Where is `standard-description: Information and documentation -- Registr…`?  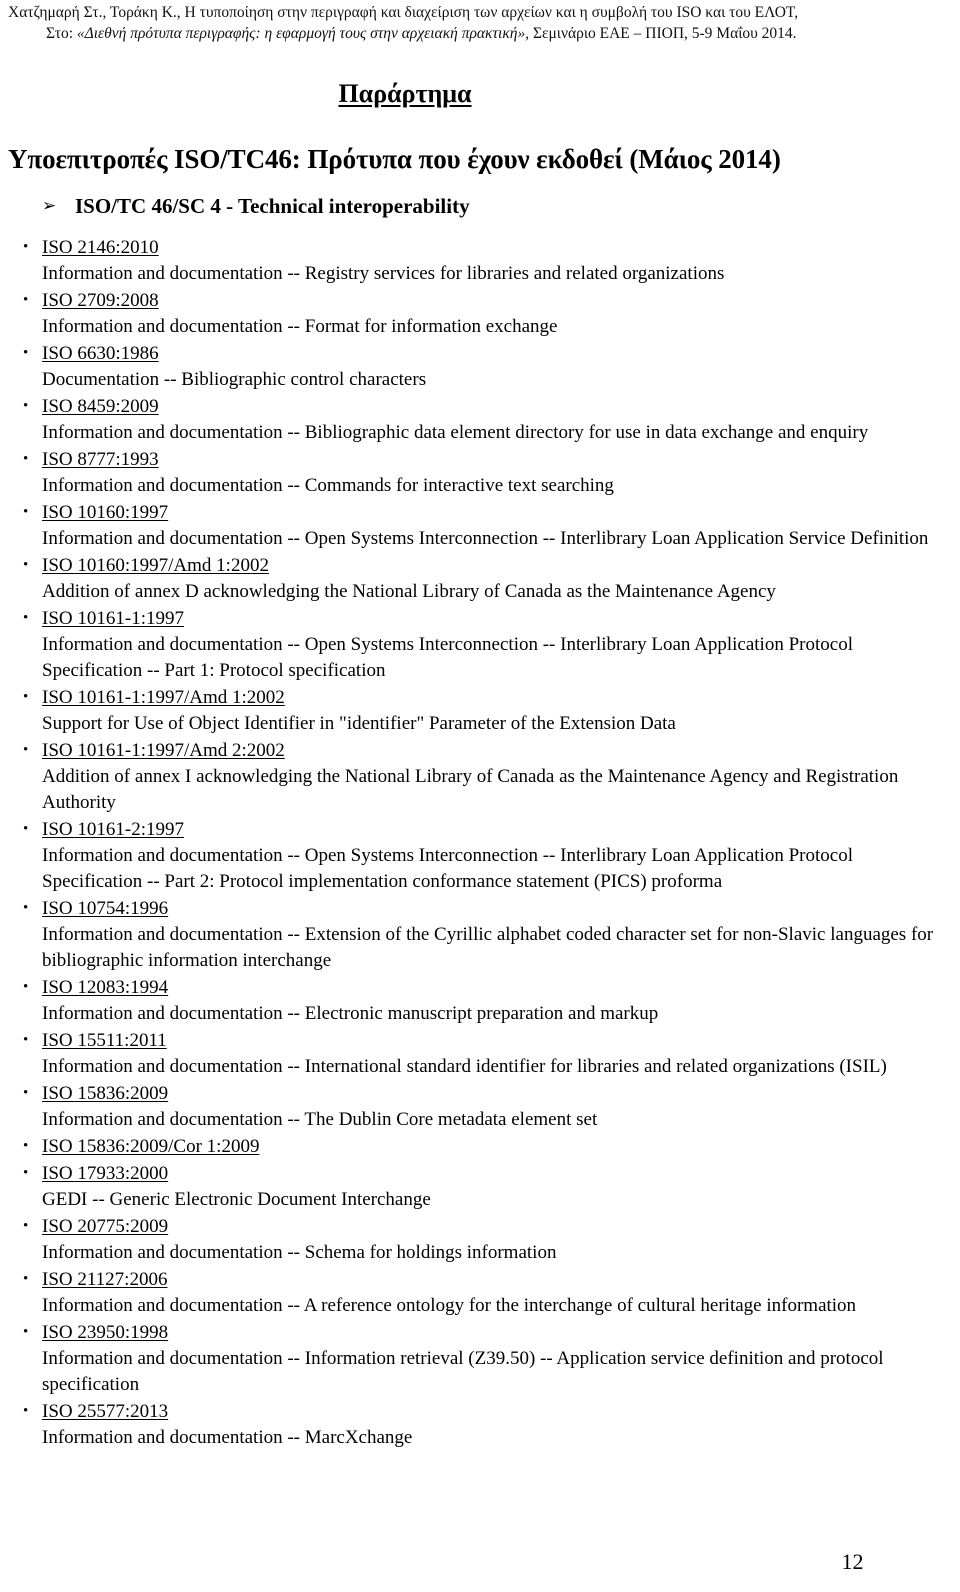 standard-description: Information and documentation -- Registr… is located at coordinates (383, 273).